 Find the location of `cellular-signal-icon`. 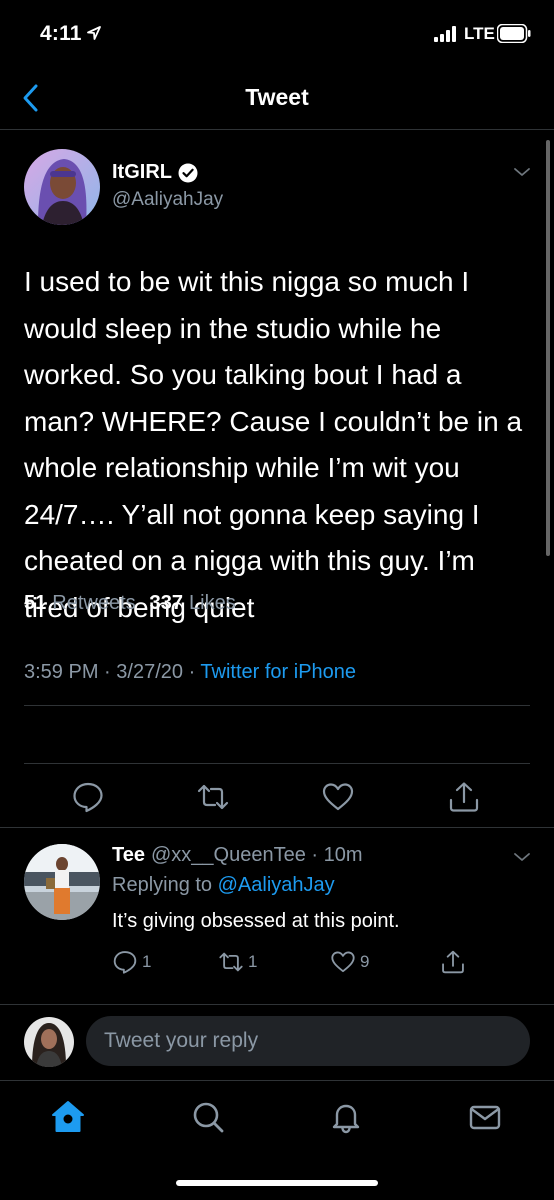

cellular-signal-icon is located at coordinates (445, 34).